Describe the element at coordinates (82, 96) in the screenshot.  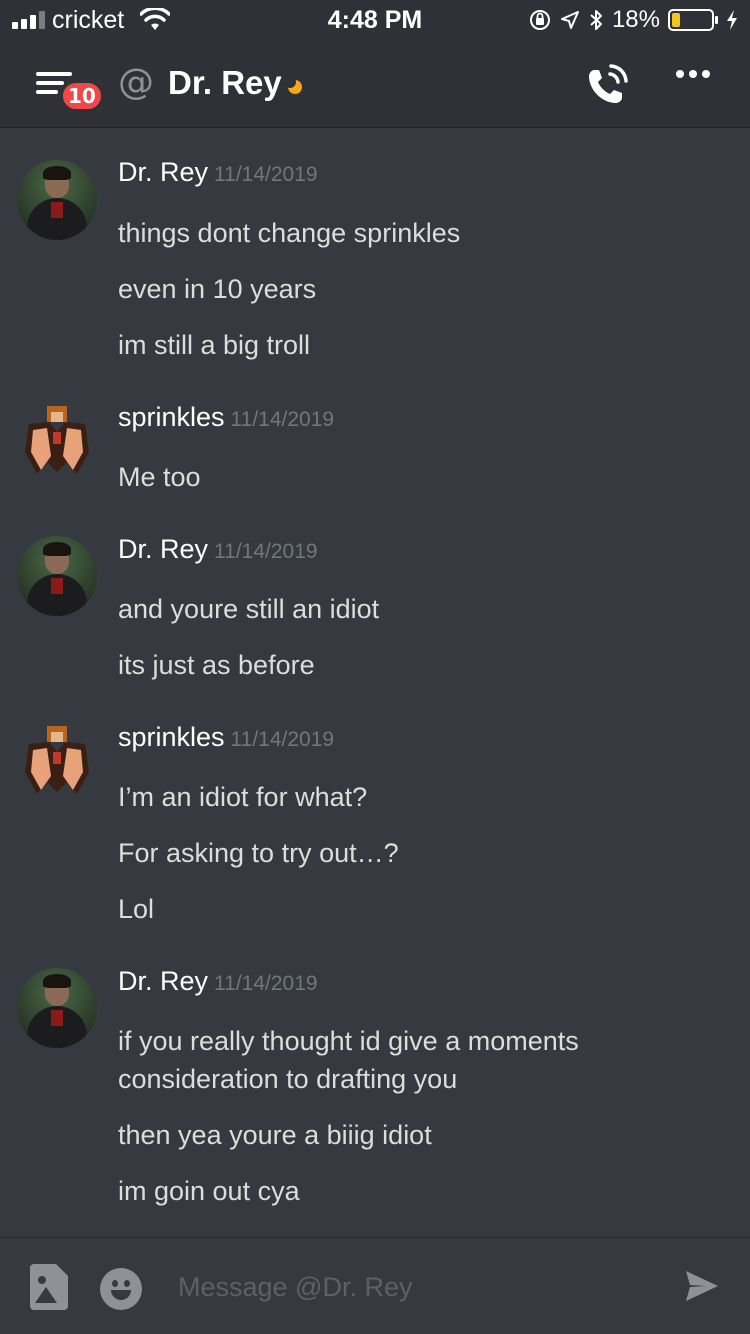
I see `unread-badge: 10` at that location.